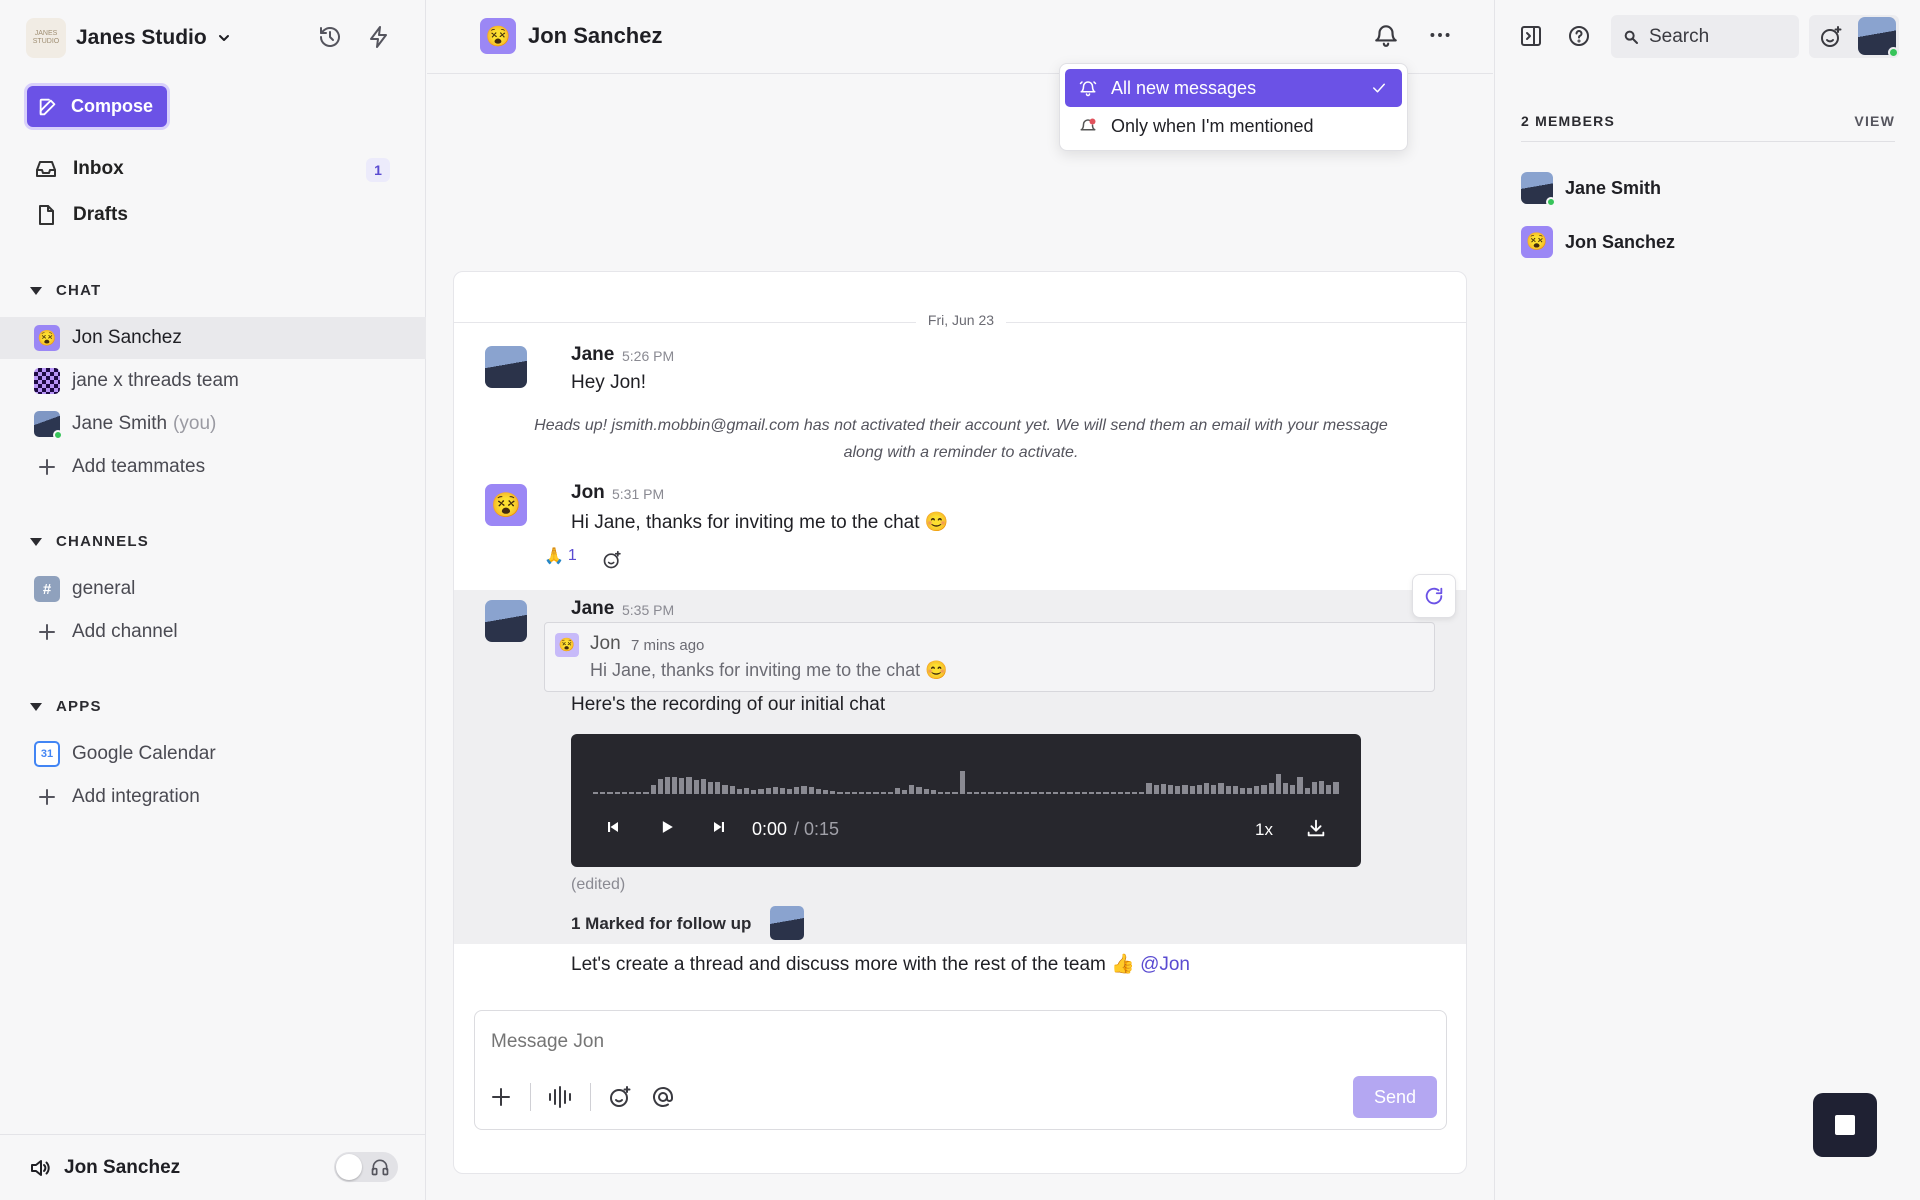  Describe the element at coordinates (1531, 36) in the screenshot. I see `toggle-panel-icon` at that location.